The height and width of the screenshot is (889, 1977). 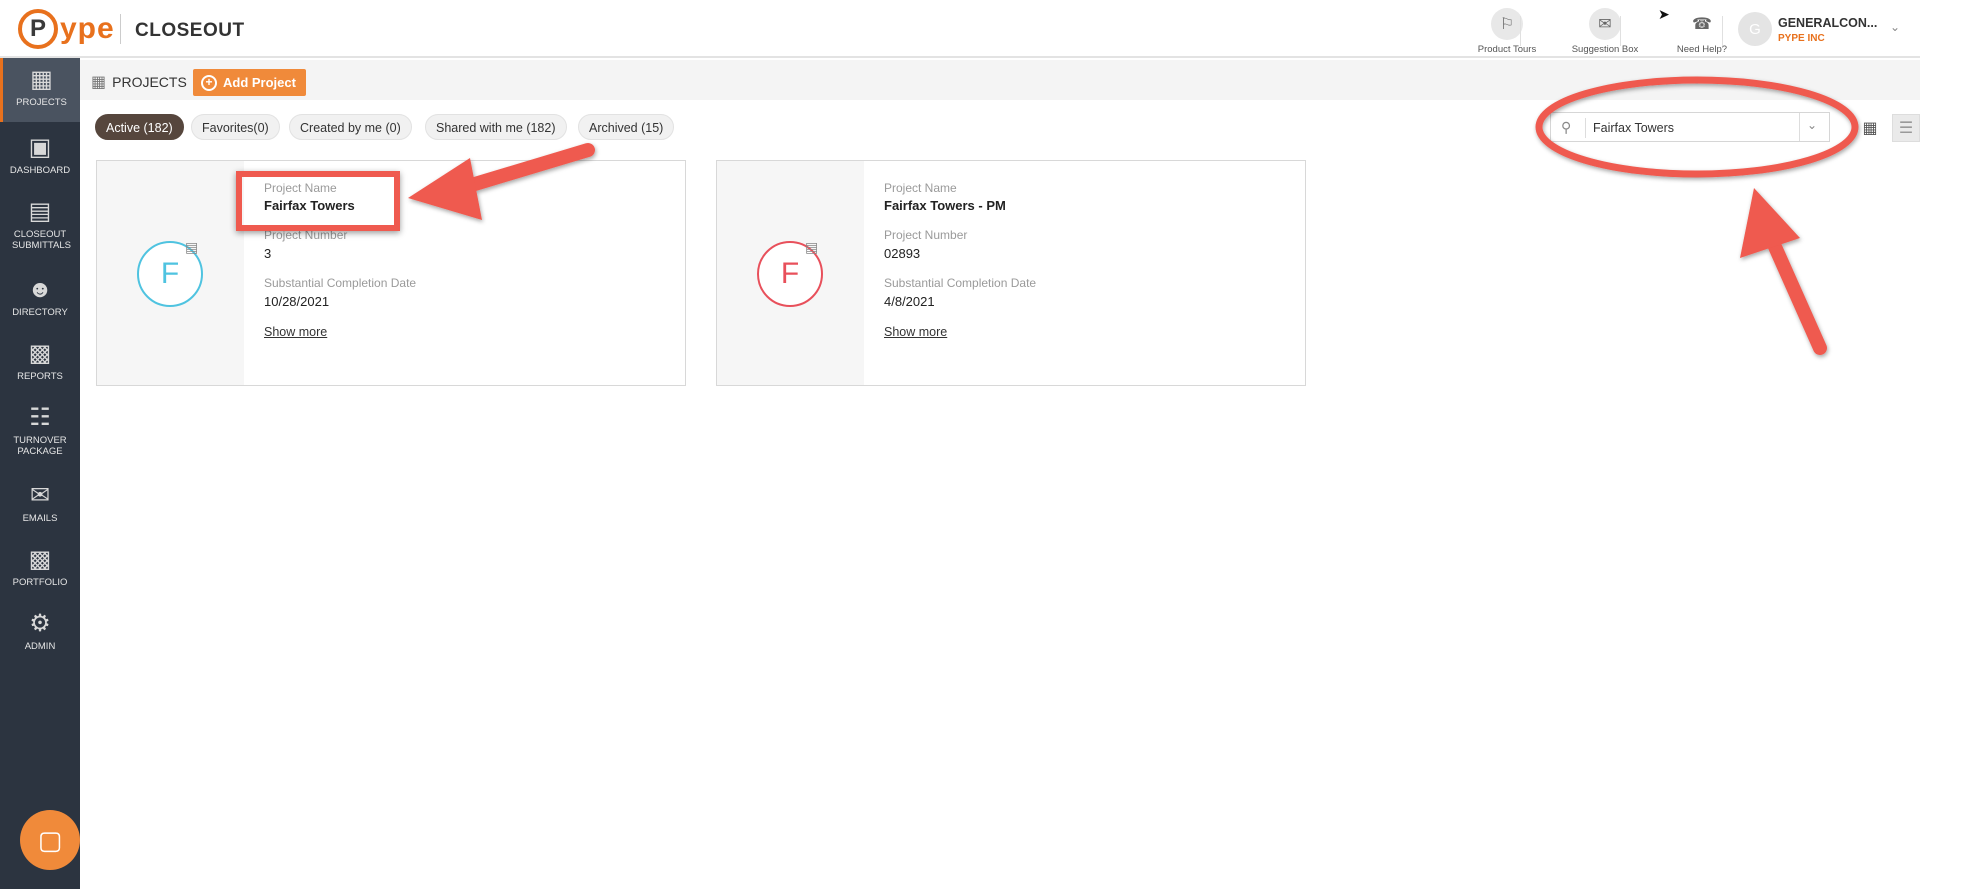 I want to click on sidebar-item-closeout-submittals: ▤ CLOSEOUT SUBMITTALS, so click(x=40, y=231).